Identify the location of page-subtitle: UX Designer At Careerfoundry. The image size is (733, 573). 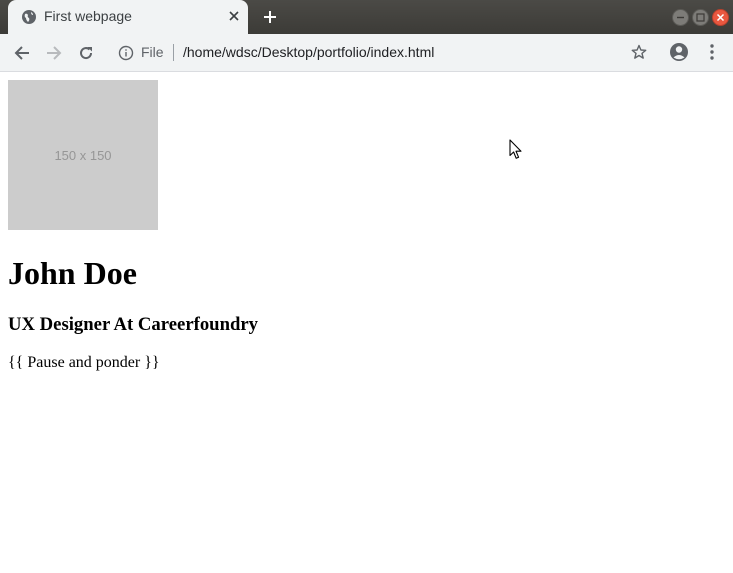
(133, 324).